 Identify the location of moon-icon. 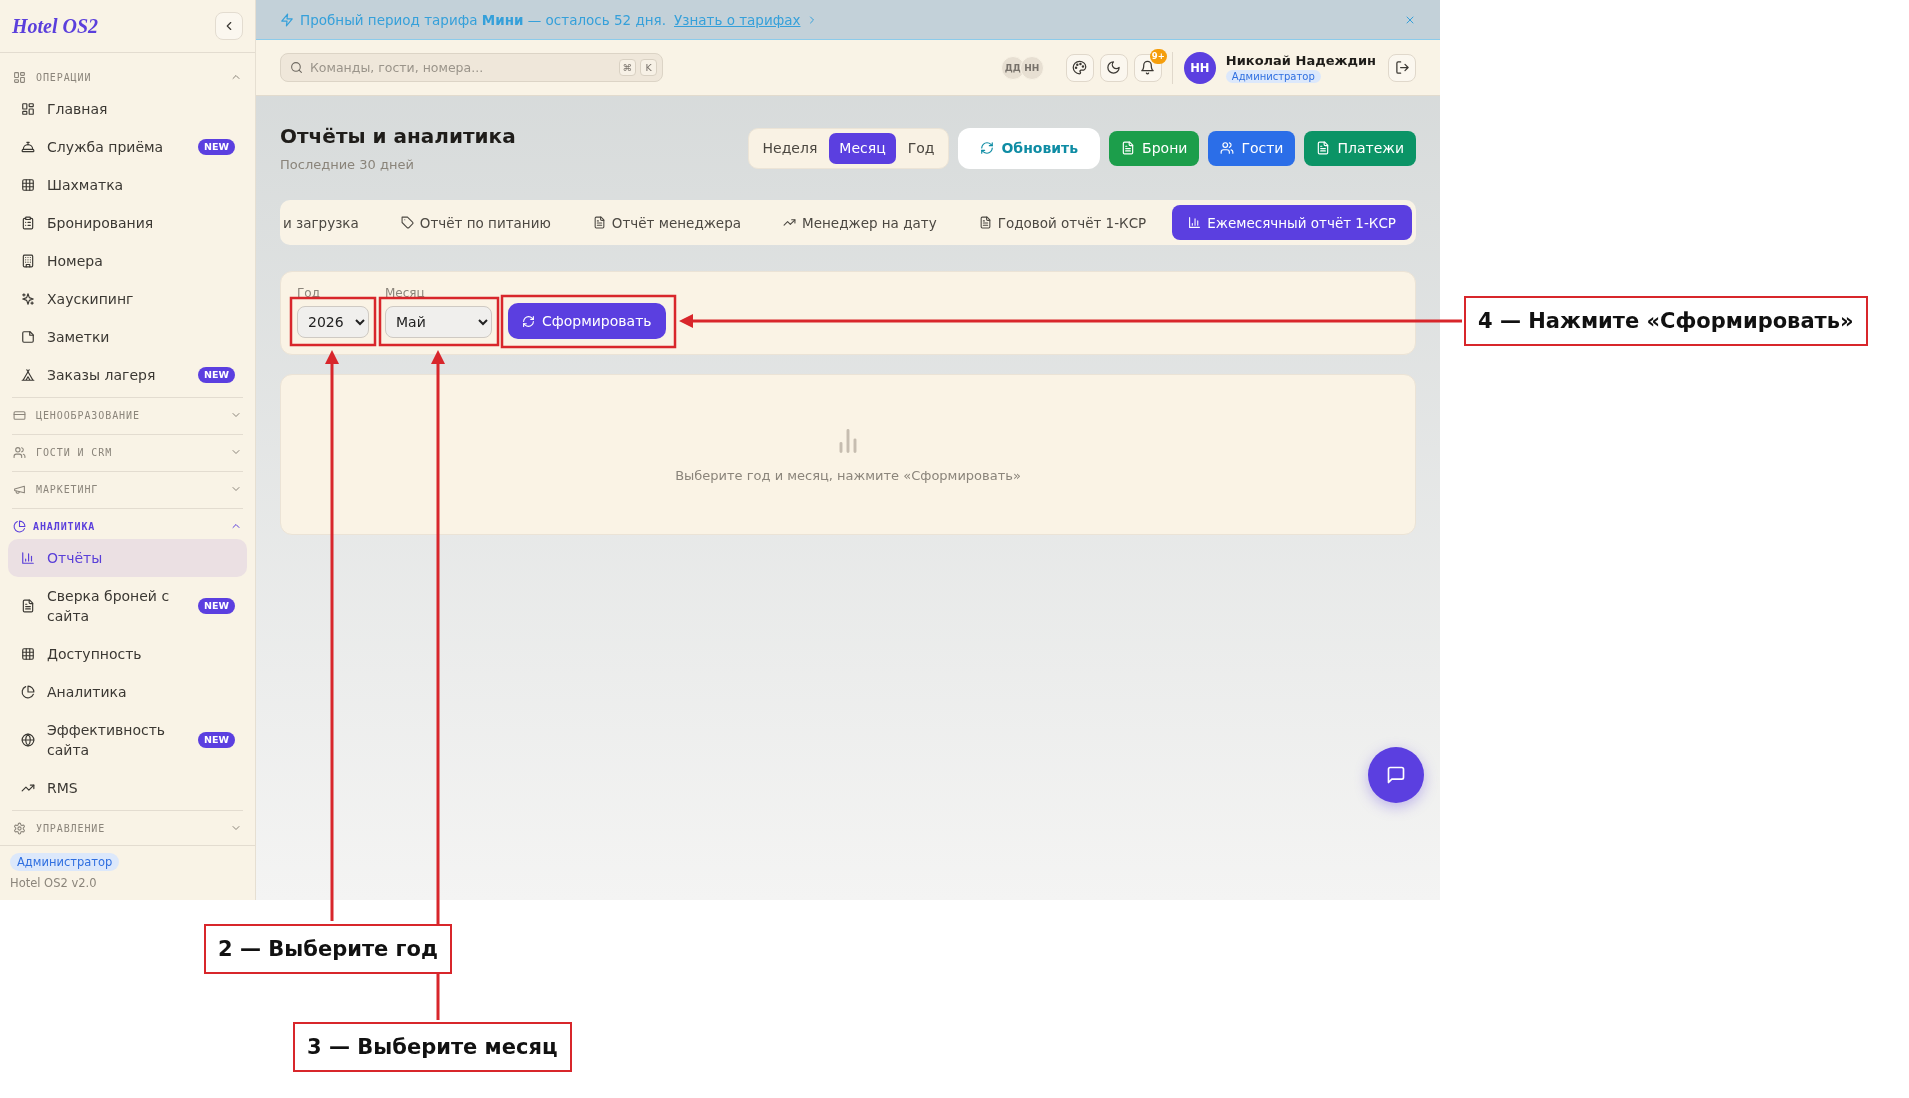
(1114, 67).